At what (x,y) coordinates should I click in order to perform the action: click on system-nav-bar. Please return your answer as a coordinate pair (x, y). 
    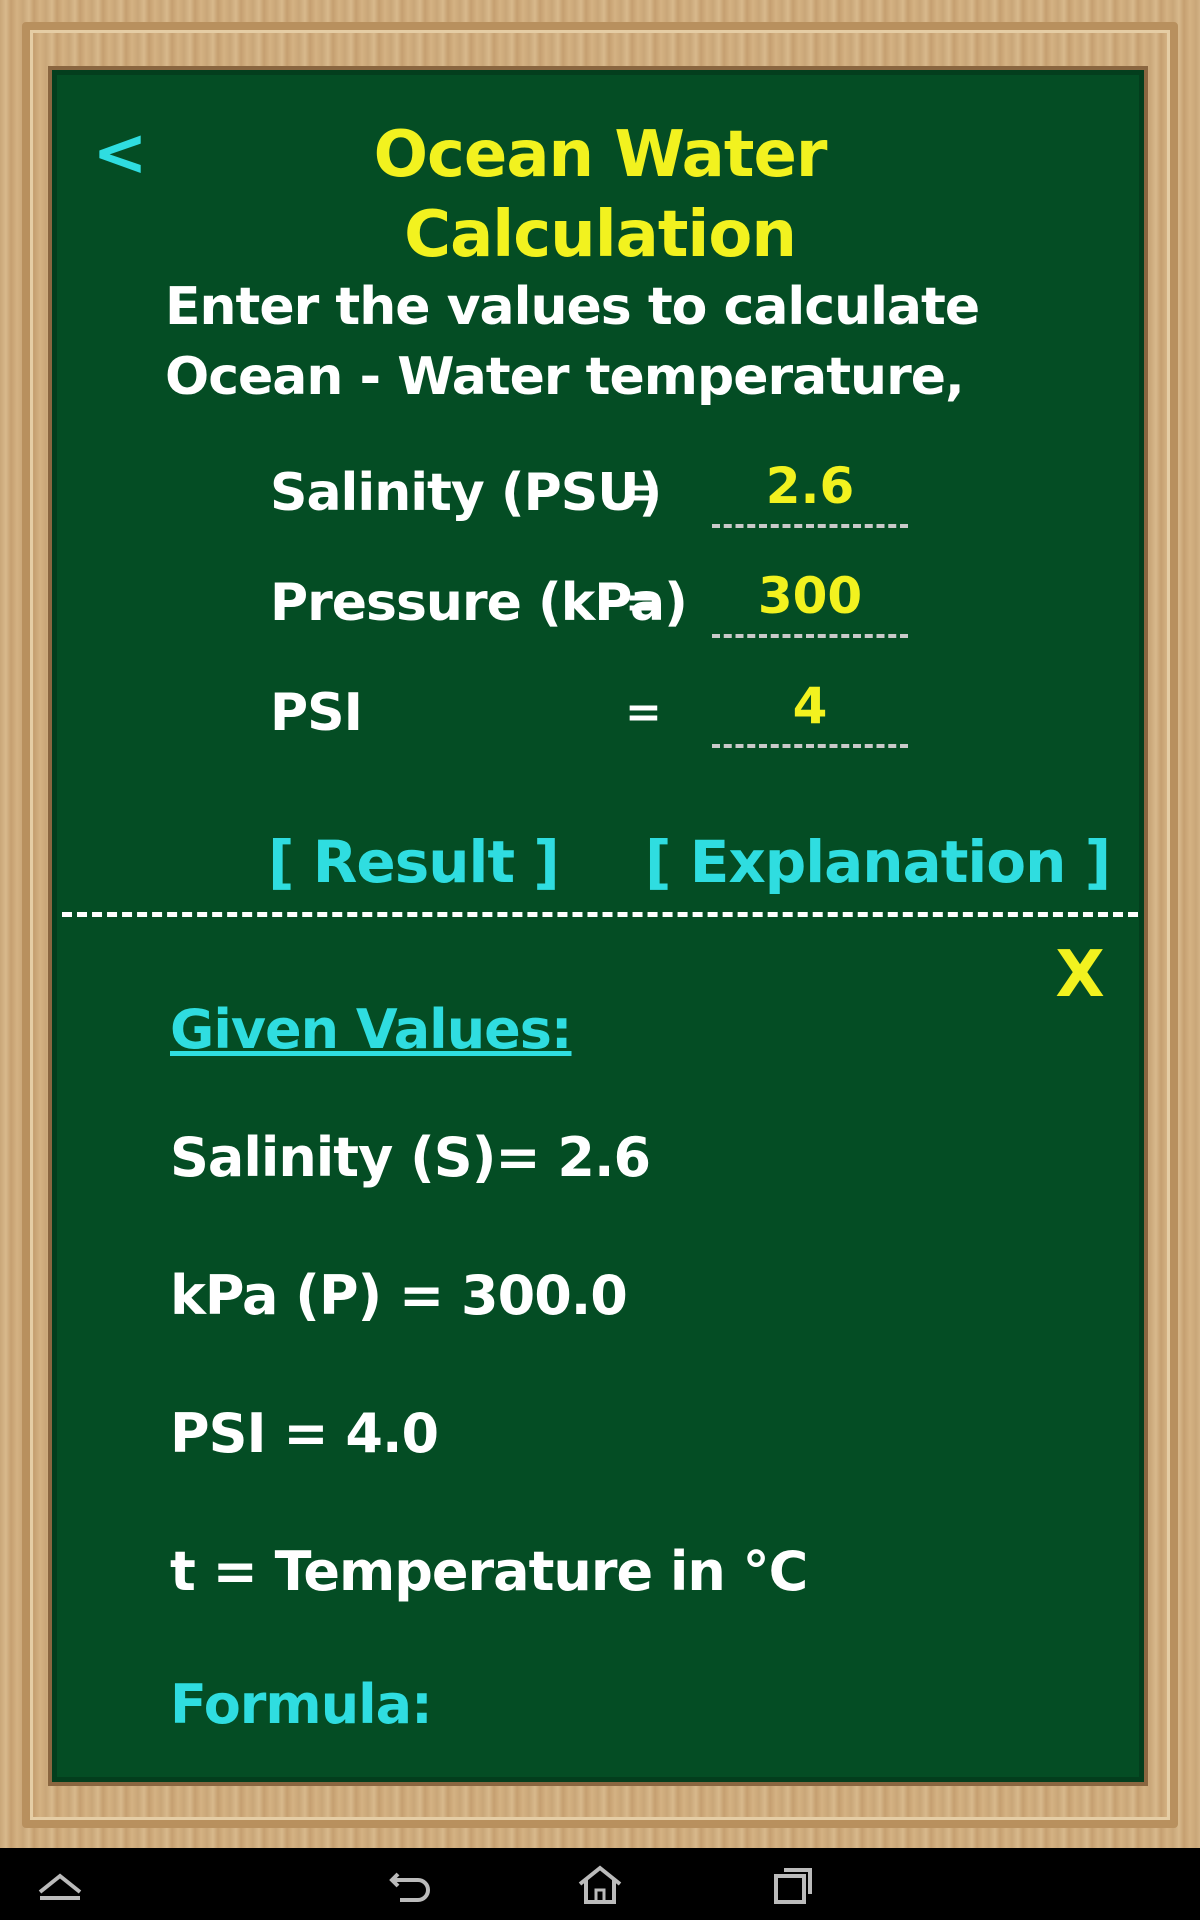
    Looking at the image, I should click on (600, 1884).